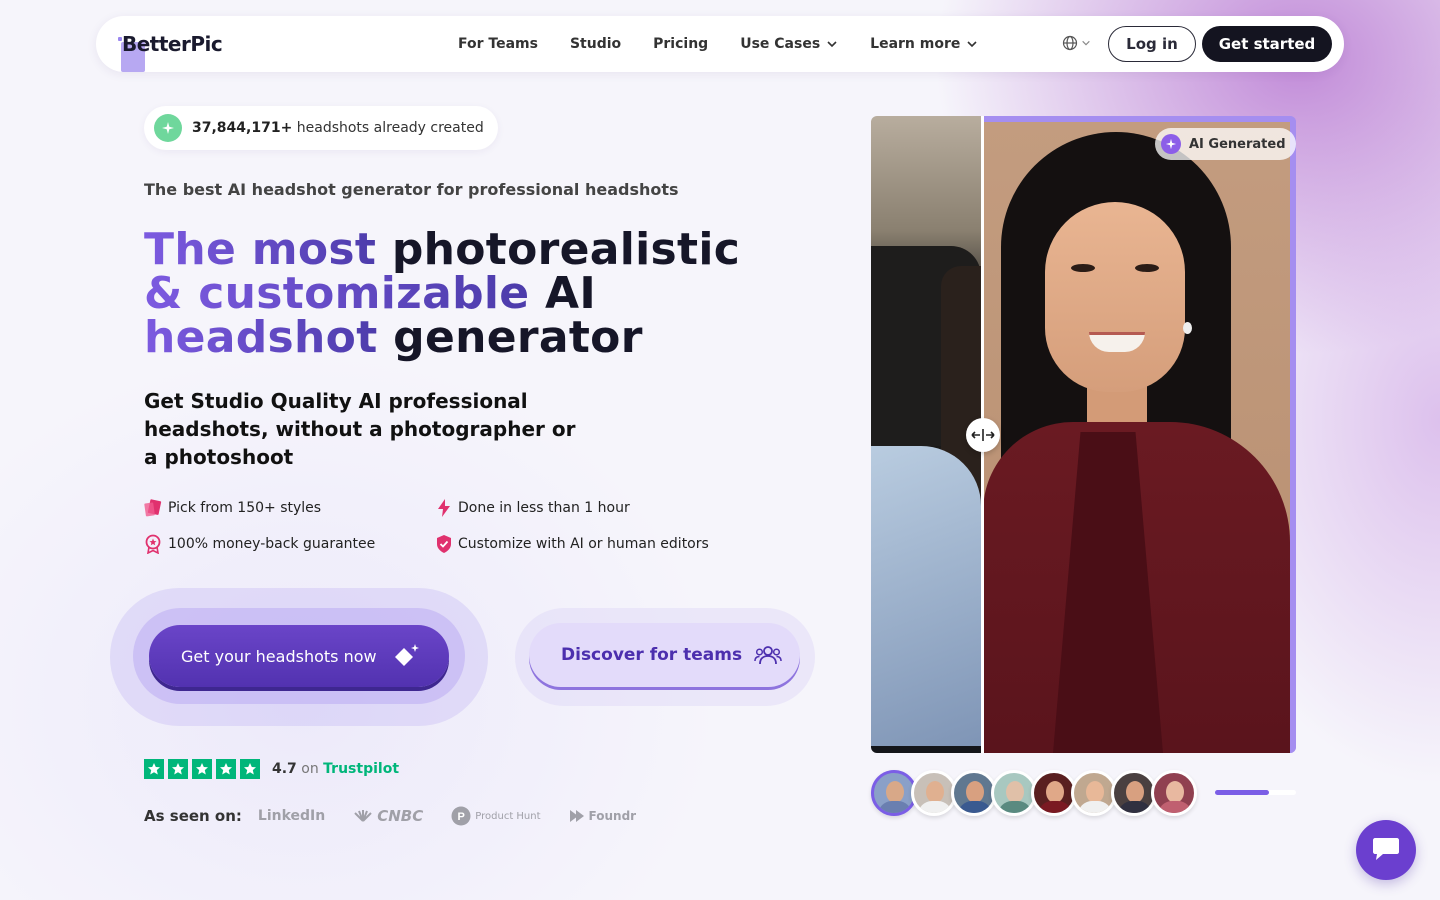  I want to click on get-started-button: Get started, so click(1267, 44).